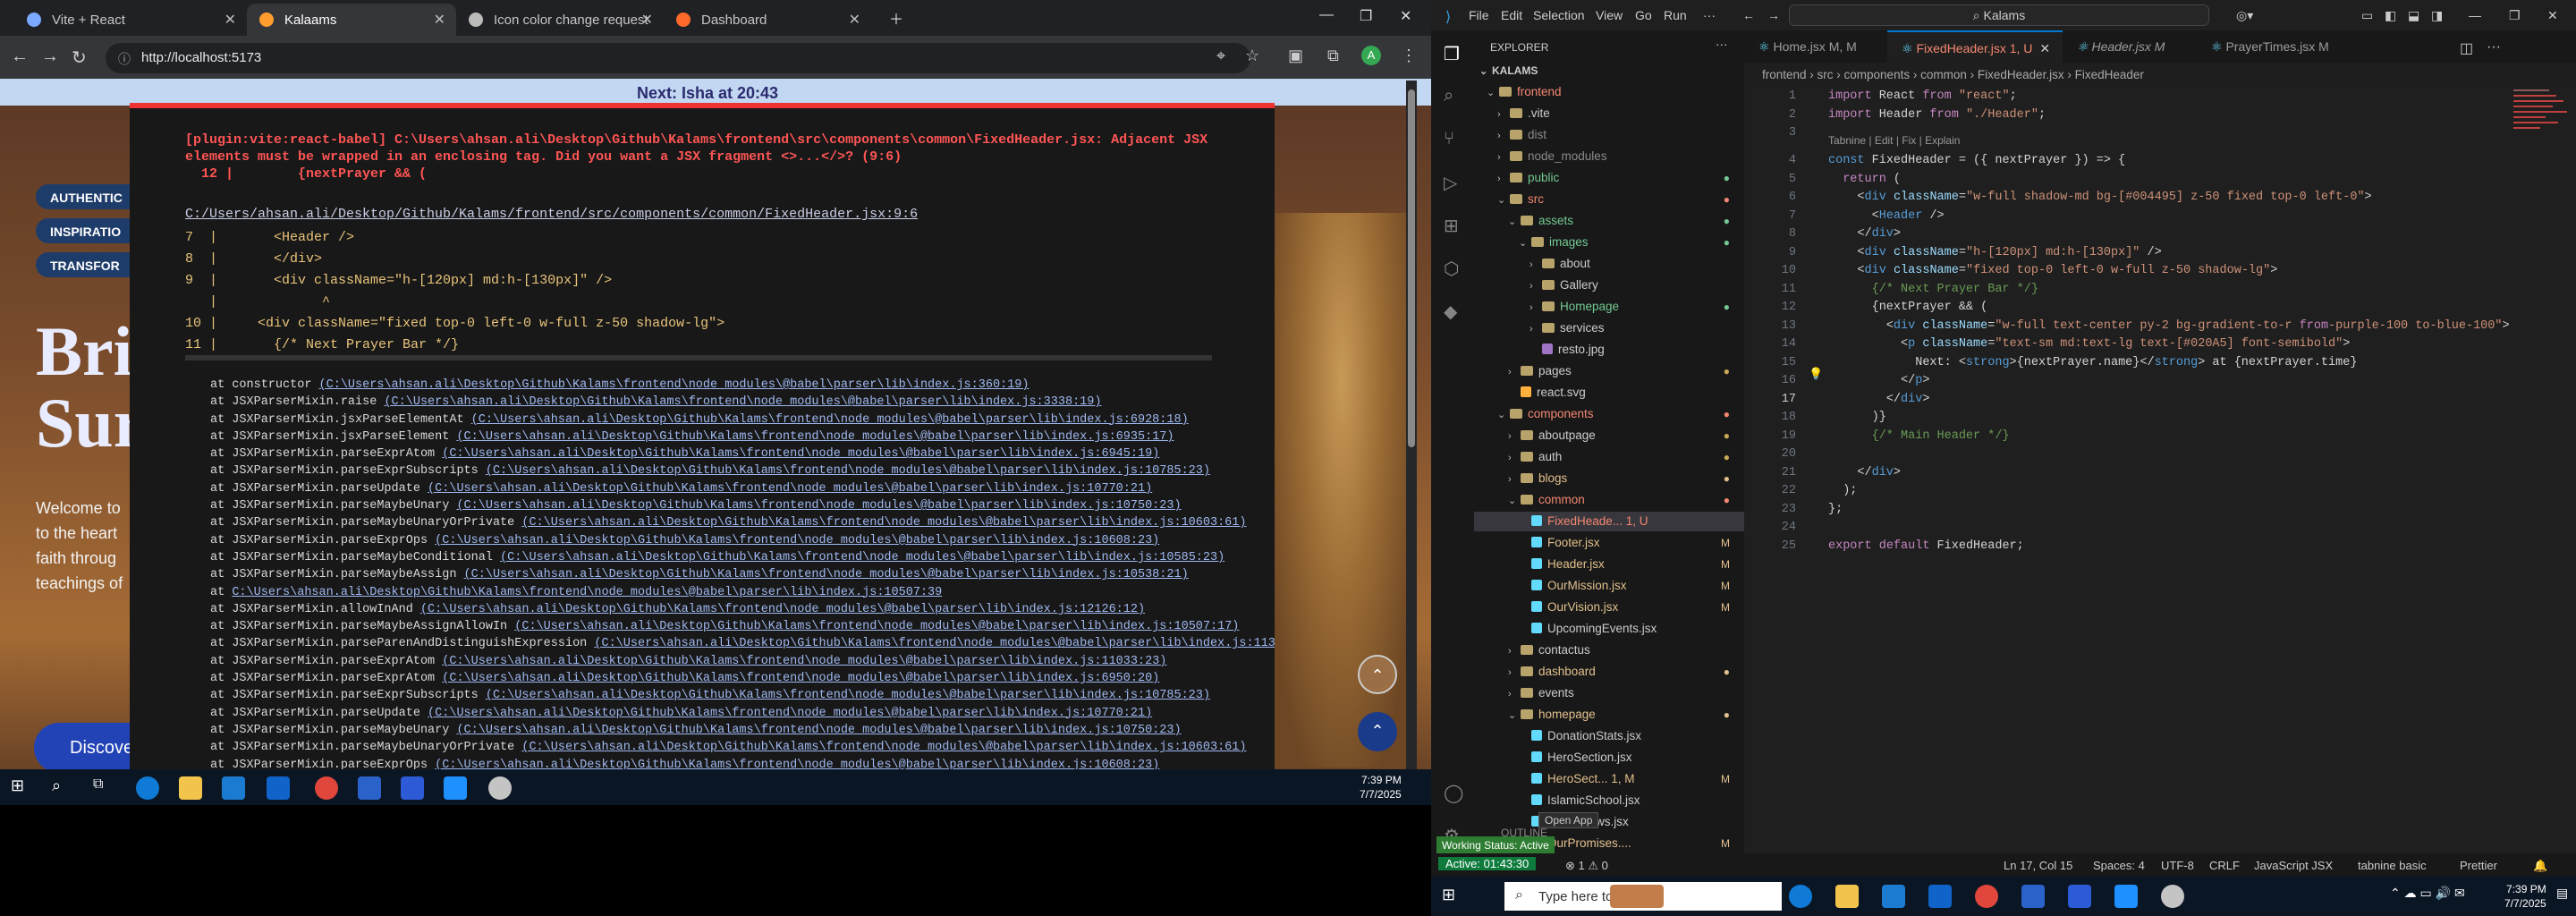 This screenshot has width=2576, height=916. What do you see at coordinates (1857, 417) in the screenshot?
I see `code-line: )}` at bounding box center [1857, 417].